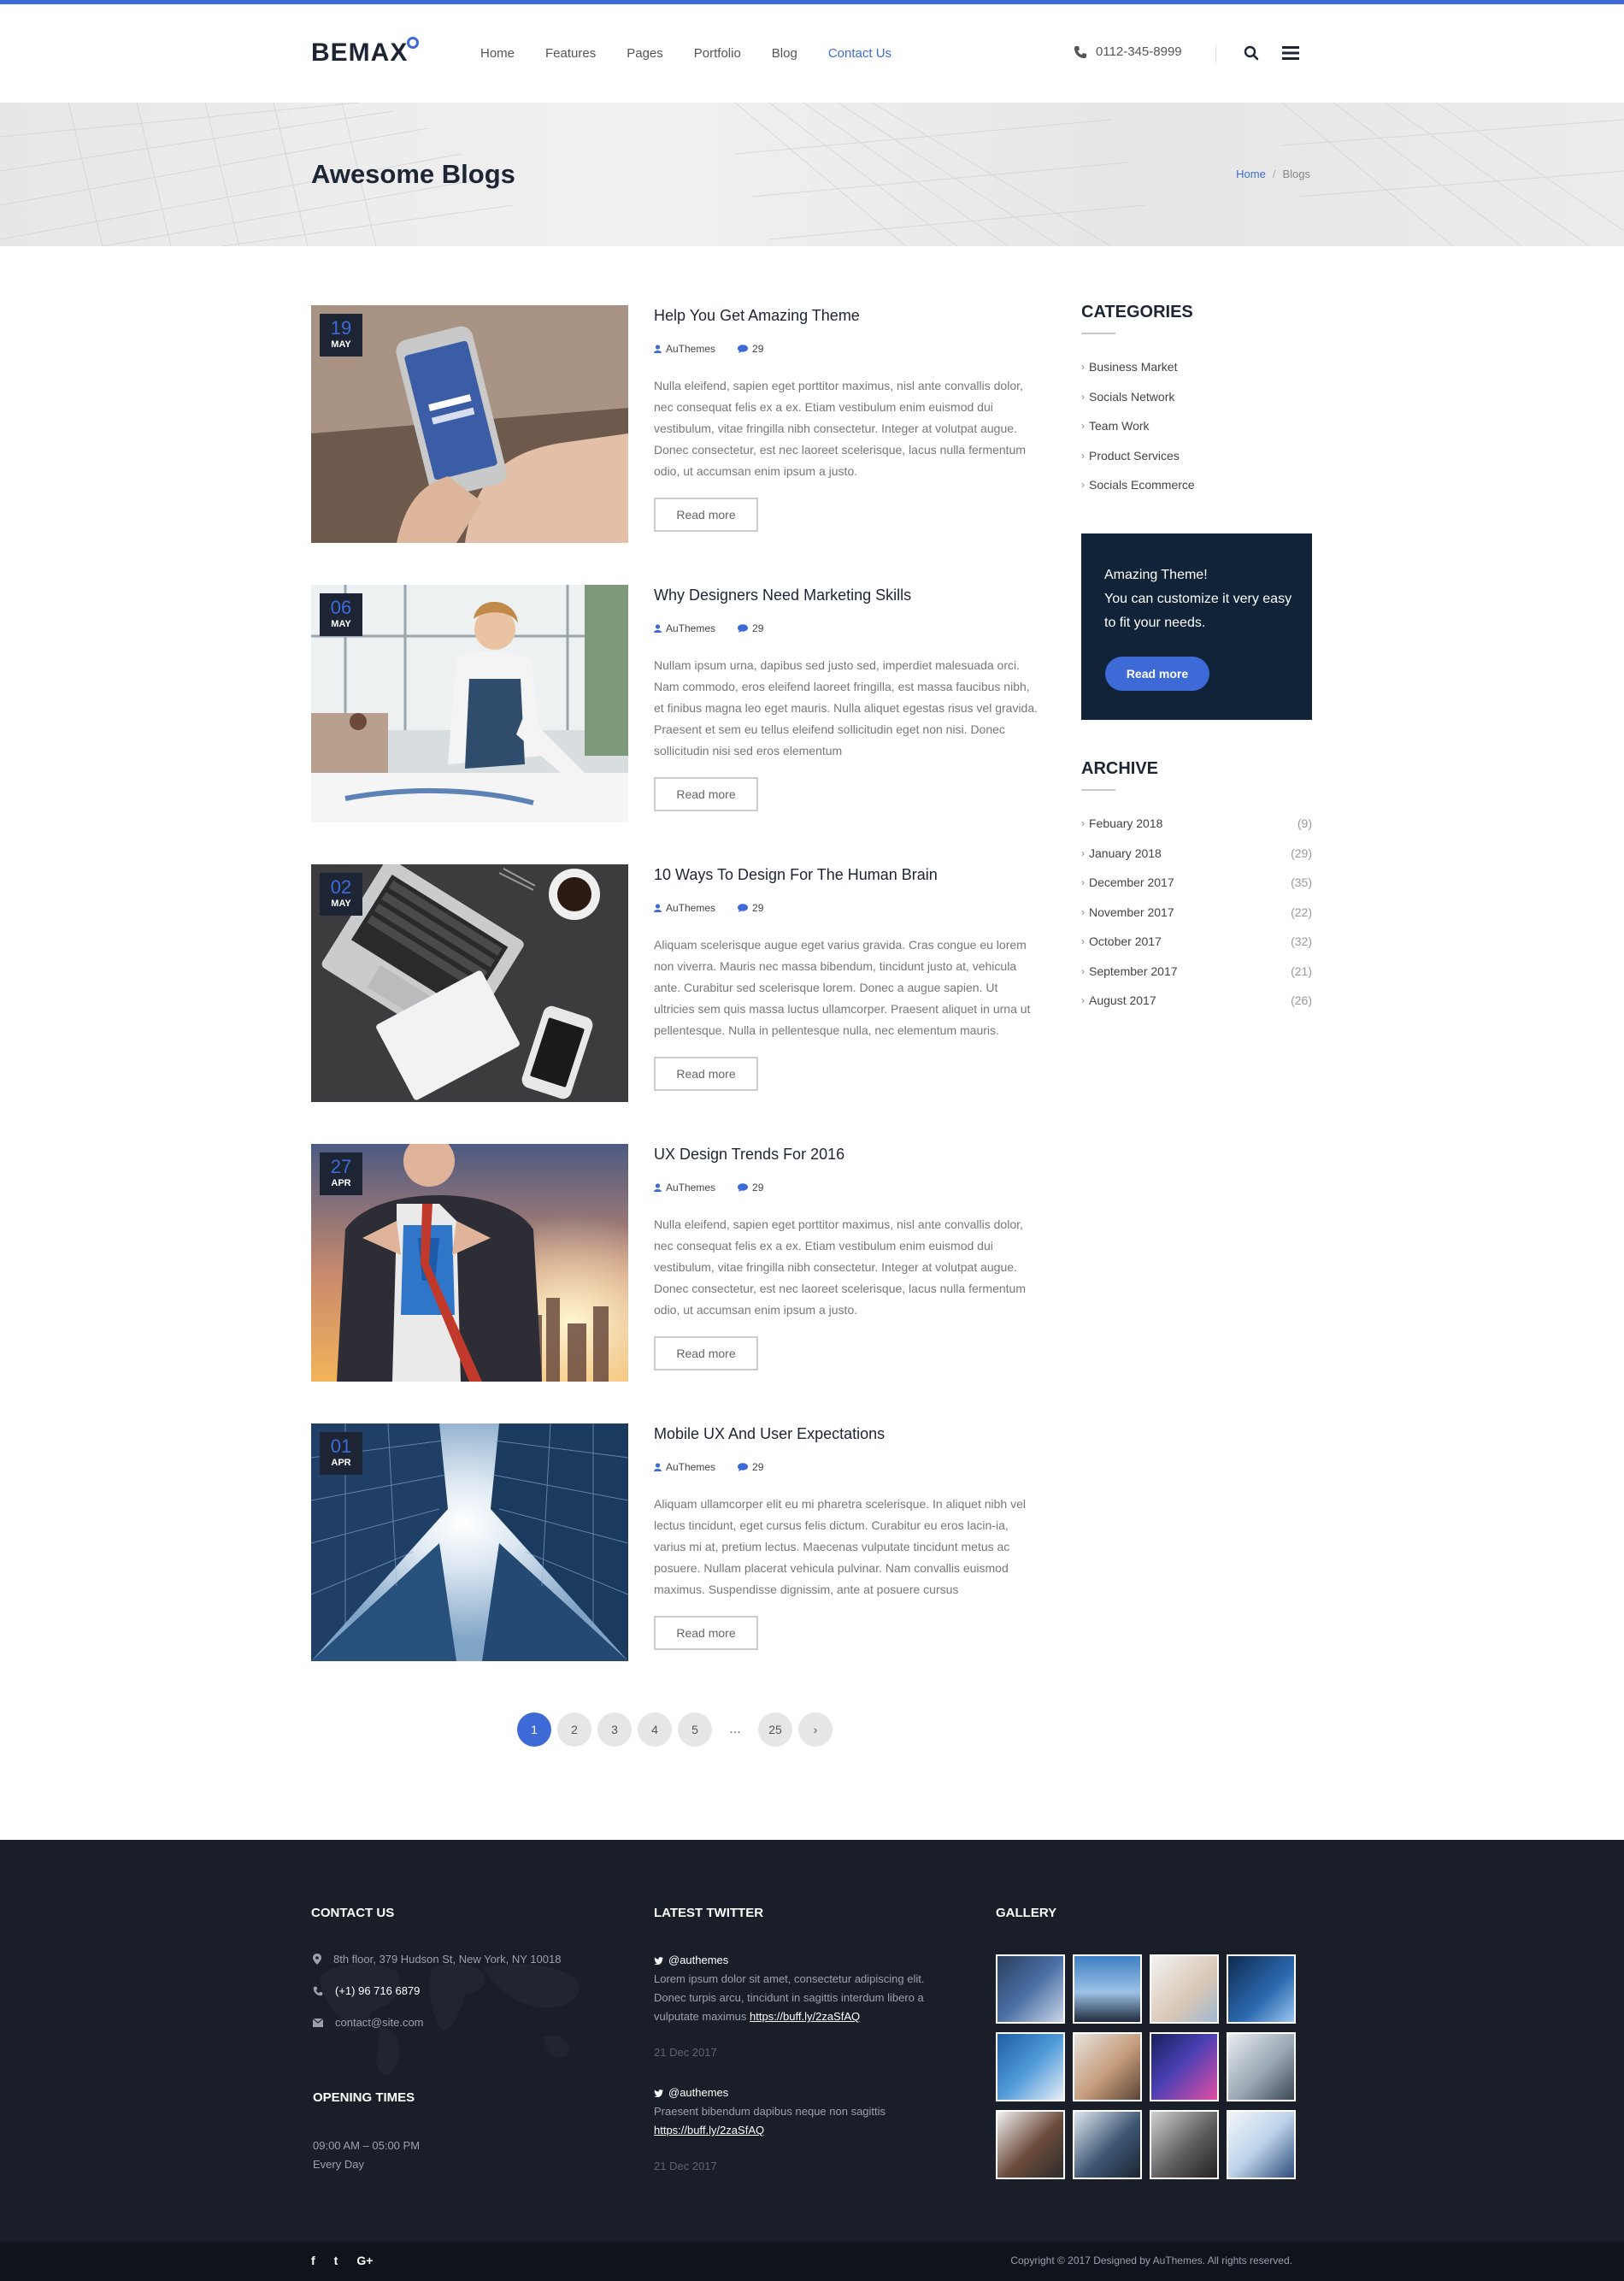  I want to click on banner-background-art, so click(812, 174).